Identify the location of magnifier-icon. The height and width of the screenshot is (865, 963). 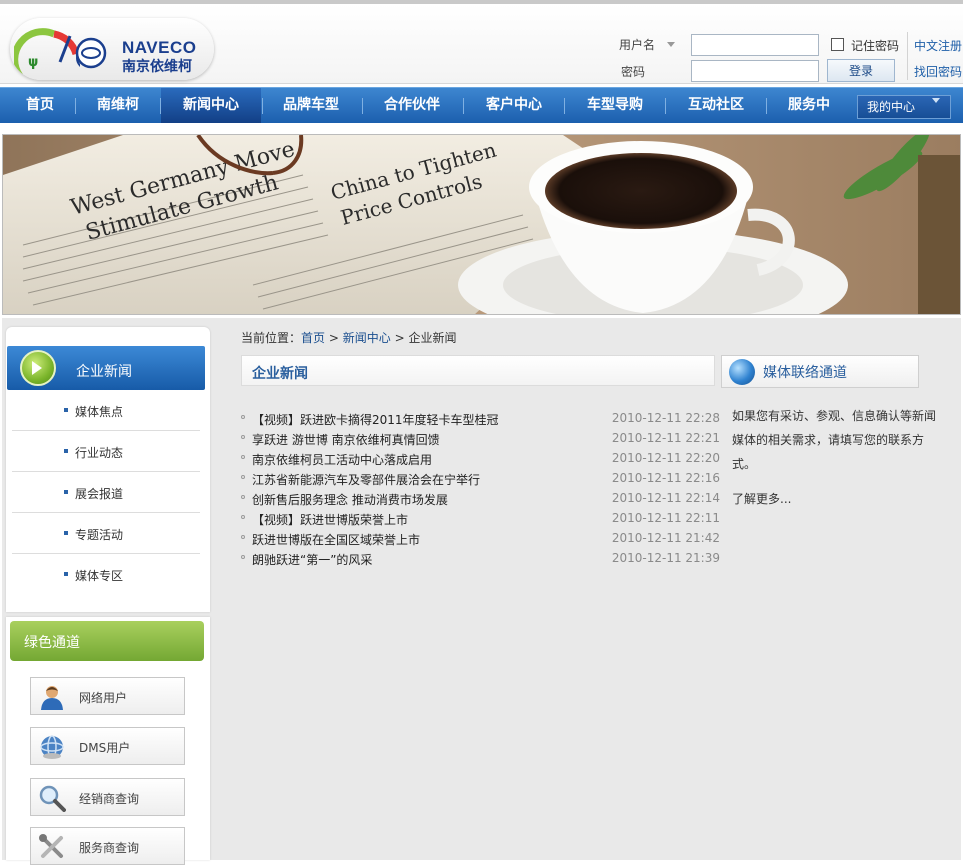
(52, 798).